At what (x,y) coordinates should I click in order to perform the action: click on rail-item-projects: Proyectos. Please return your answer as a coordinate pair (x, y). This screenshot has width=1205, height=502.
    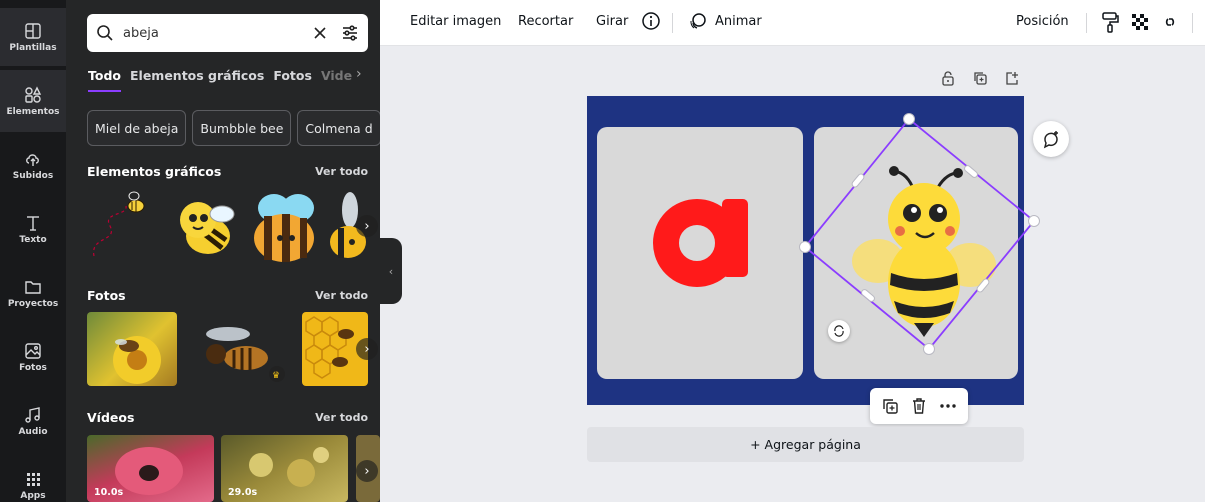
    Looking at the image, I should click on (33, 293).